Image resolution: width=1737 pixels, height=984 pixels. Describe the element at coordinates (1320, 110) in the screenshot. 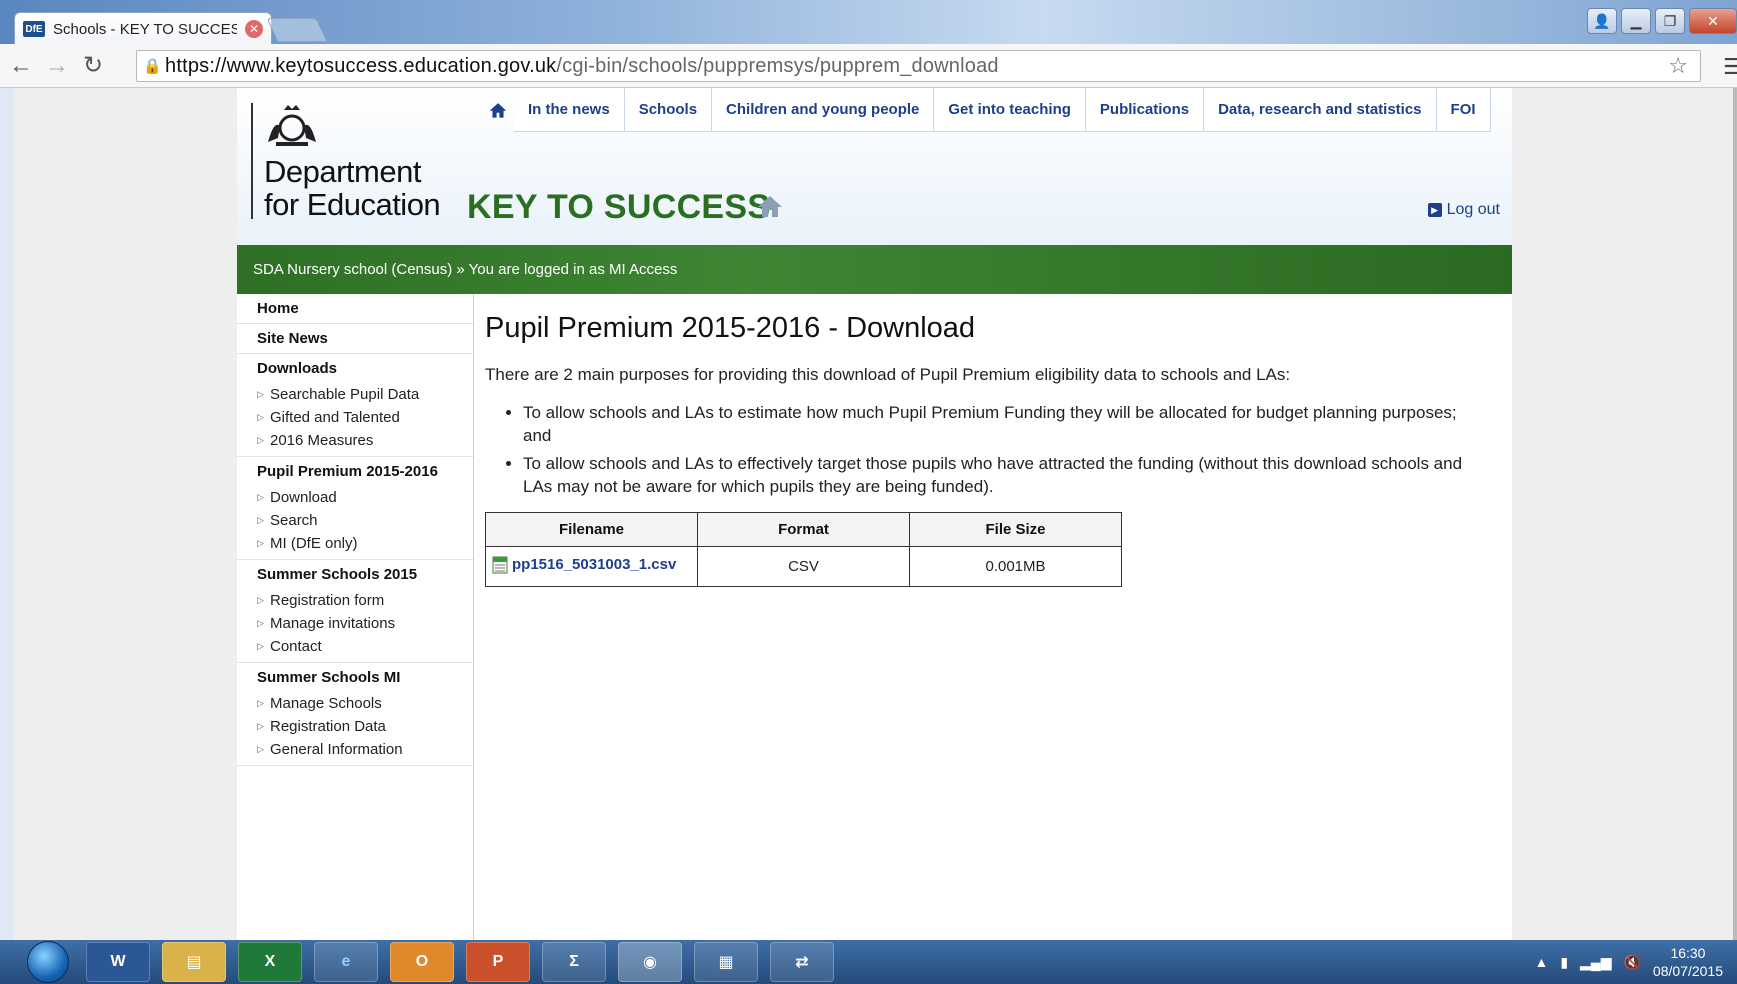

I see `nav-data-research-statistics: Data, research and statistics` at that location.